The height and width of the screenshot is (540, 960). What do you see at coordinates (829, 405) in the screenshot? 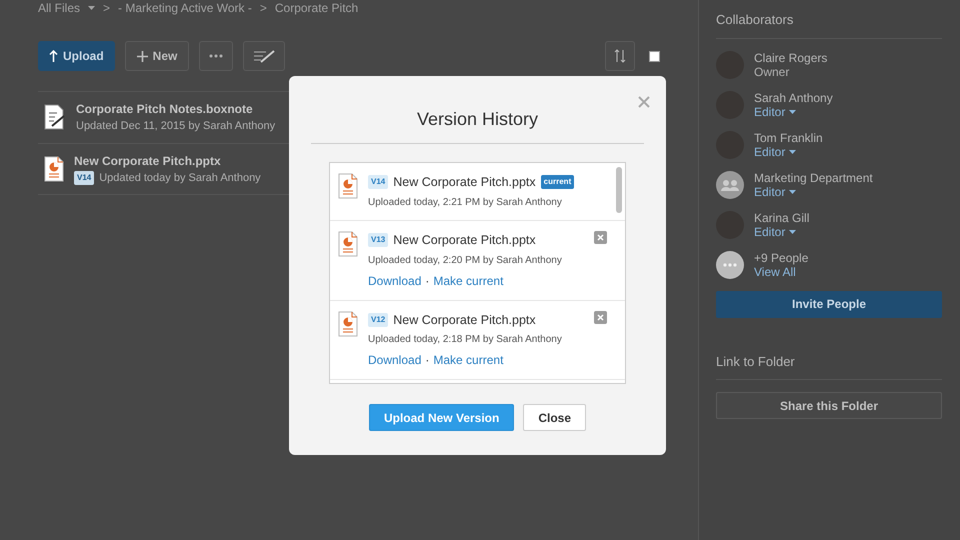
I see `share-folder-button: Share this Folder` at bounding box center [829, 405].